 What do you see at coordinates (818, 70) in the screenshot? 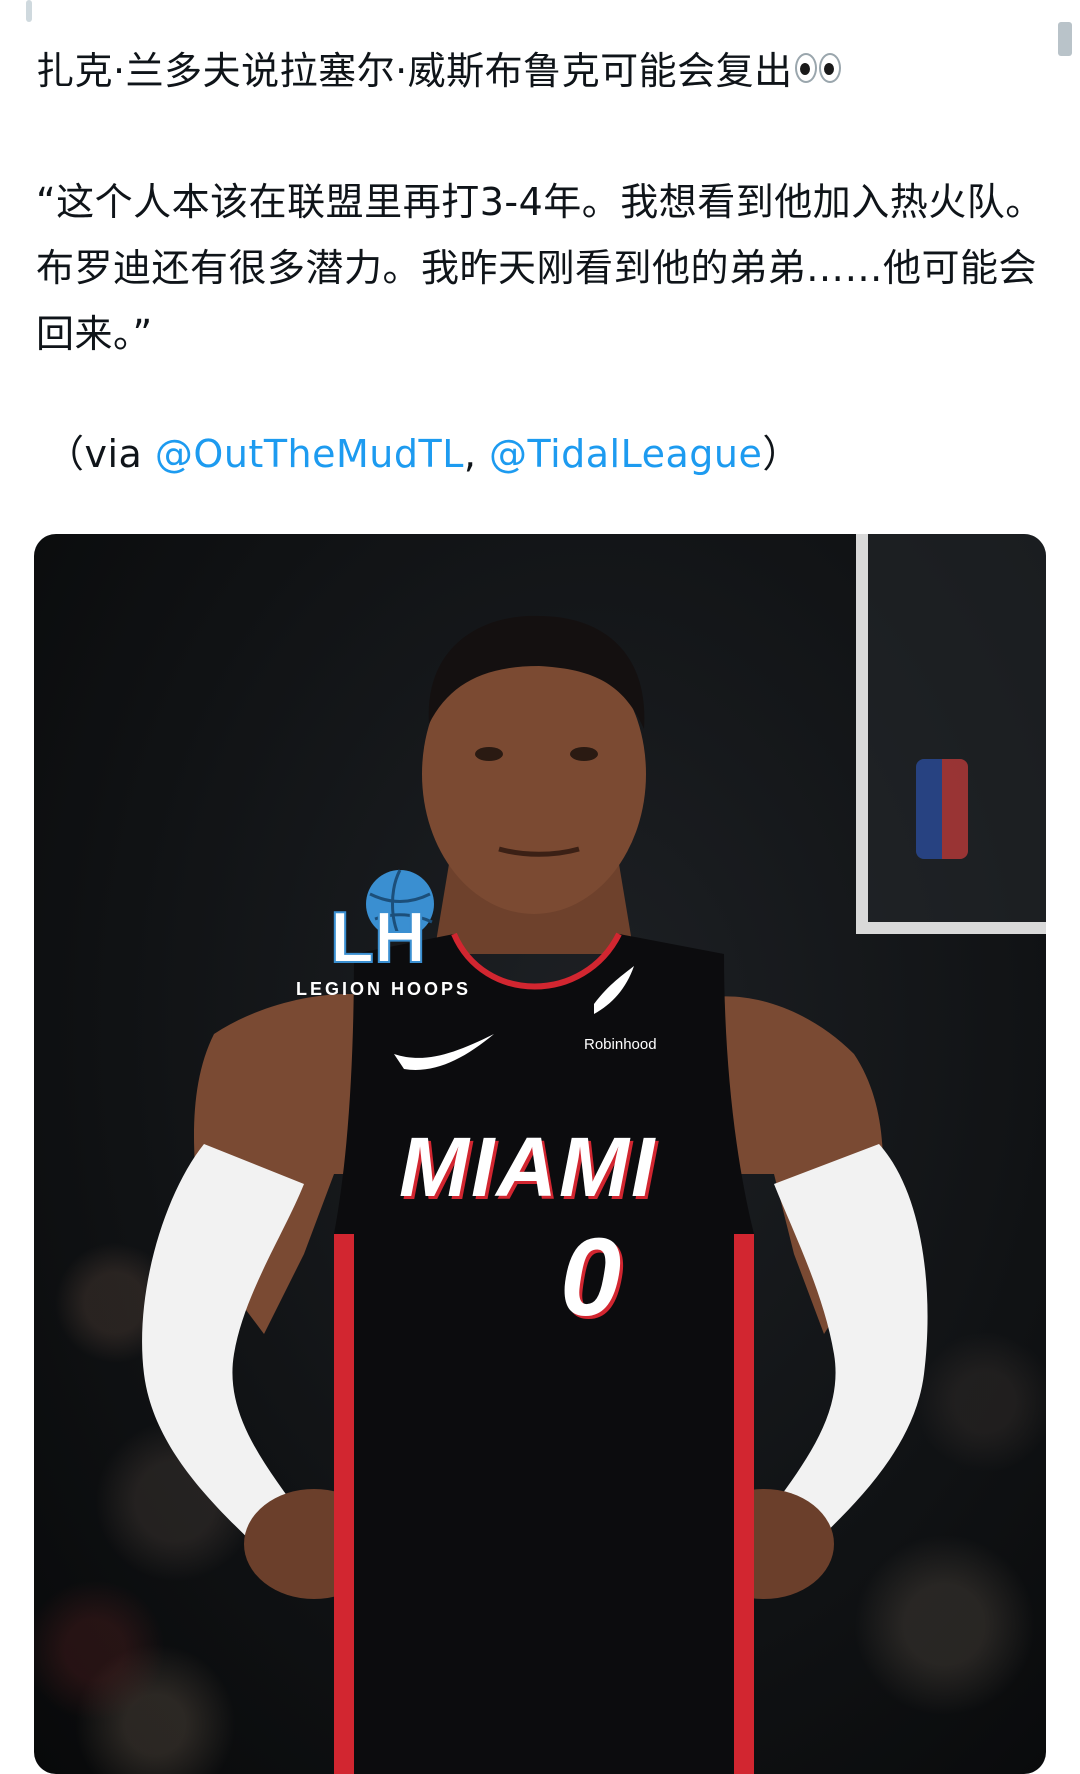
I see `eyes-icon` at bounding box center [818, 70].